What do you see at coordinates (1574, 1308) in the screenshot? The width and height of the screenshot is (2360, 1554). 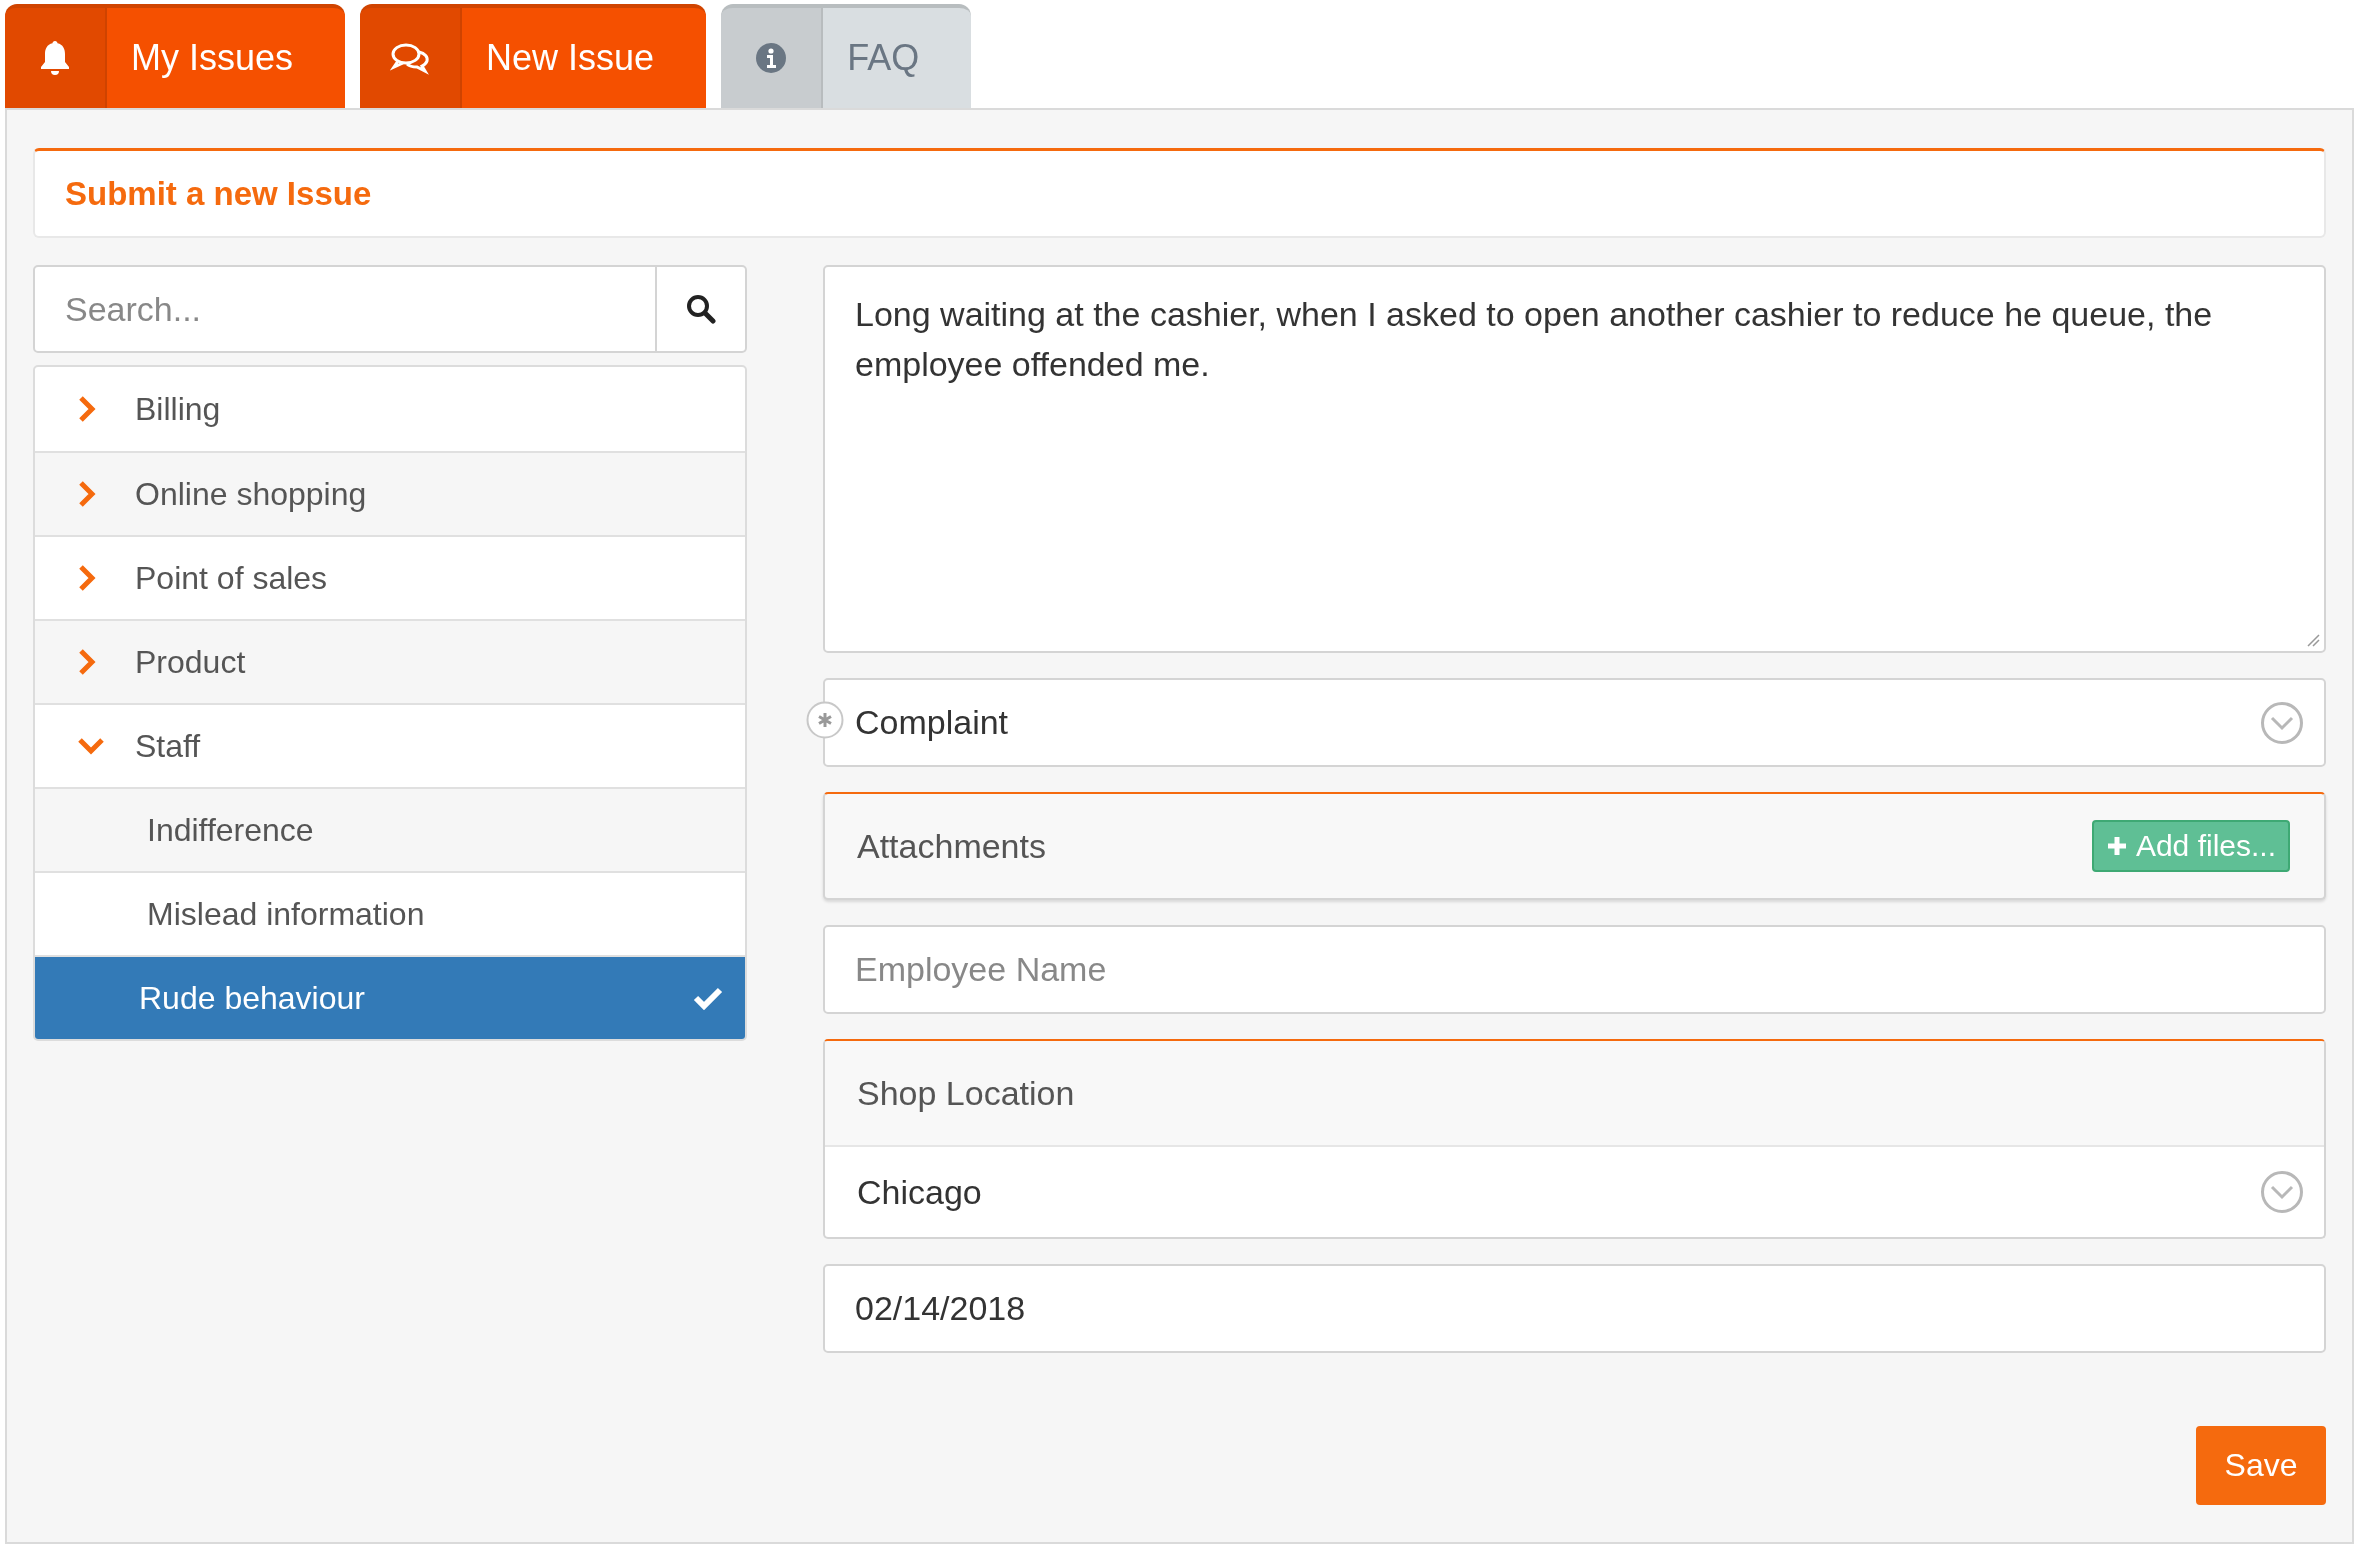 I see `date-field: 02/14/2018` at bounding box center [1574, 1308].